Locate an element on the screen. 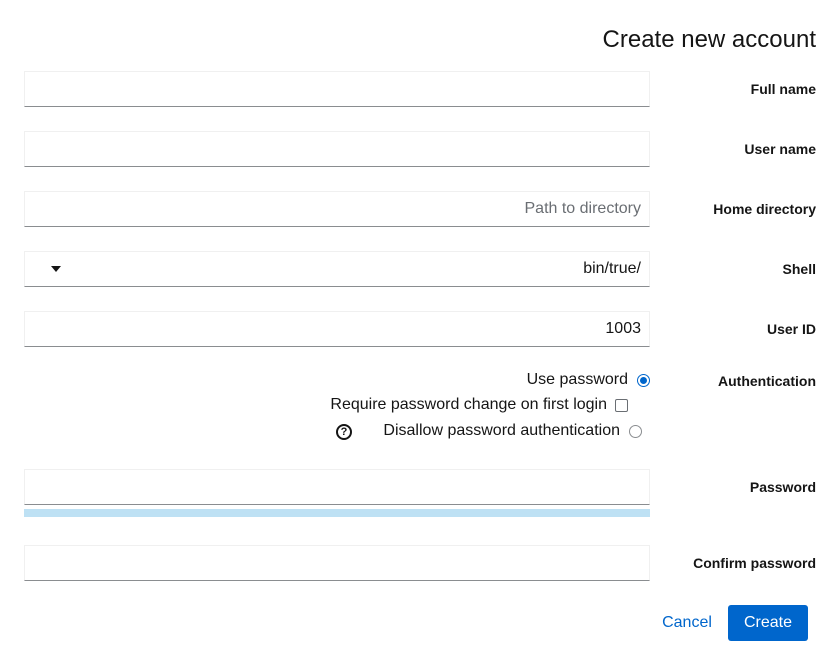 Image resolution: width=840 pixels, height=664 pixels. user-name-input is located at coordinates (337, 149).